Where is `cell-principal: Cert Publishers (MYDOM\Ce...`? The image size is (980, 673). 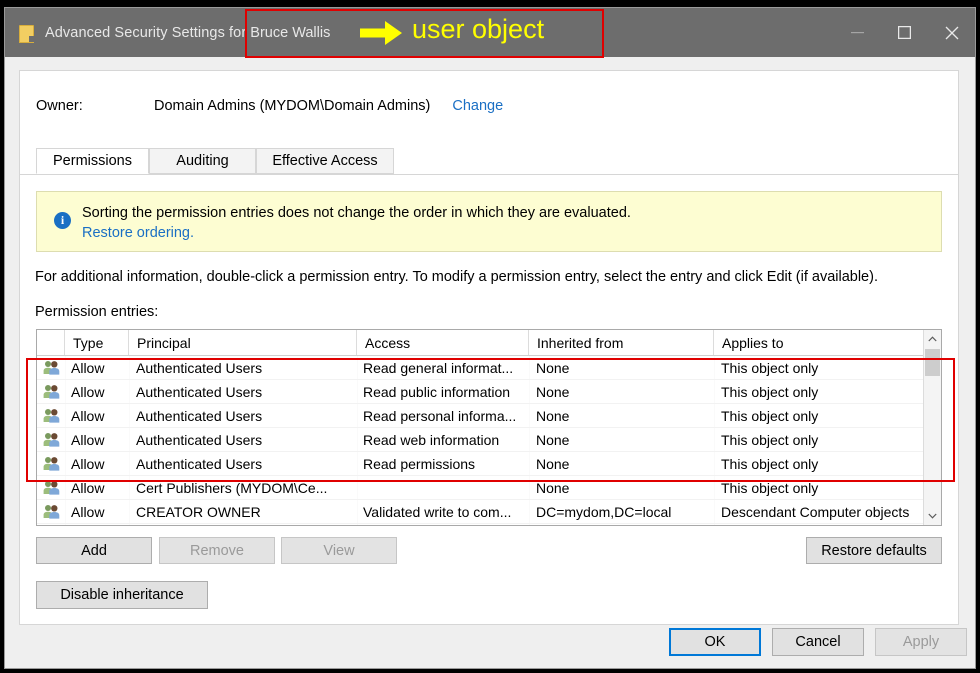
cell-principal: Cert Publishers (MYDOM\Ce... is located at coordinates (232, 487).